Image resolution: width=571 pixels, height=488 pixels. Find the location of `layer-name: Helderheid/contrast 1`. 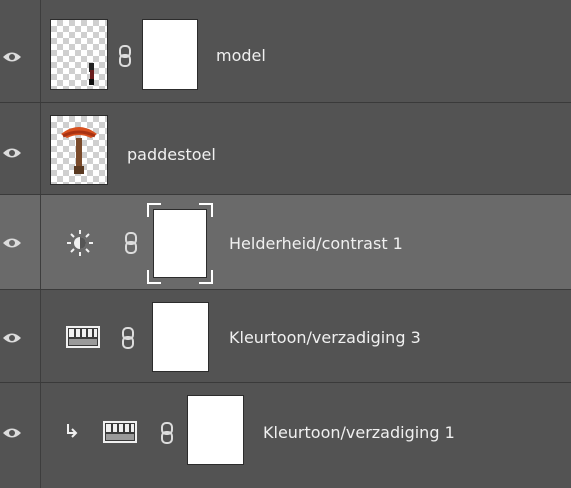

layer-name: Helderheid/contrast 1 is located at coordinates (316, 244).